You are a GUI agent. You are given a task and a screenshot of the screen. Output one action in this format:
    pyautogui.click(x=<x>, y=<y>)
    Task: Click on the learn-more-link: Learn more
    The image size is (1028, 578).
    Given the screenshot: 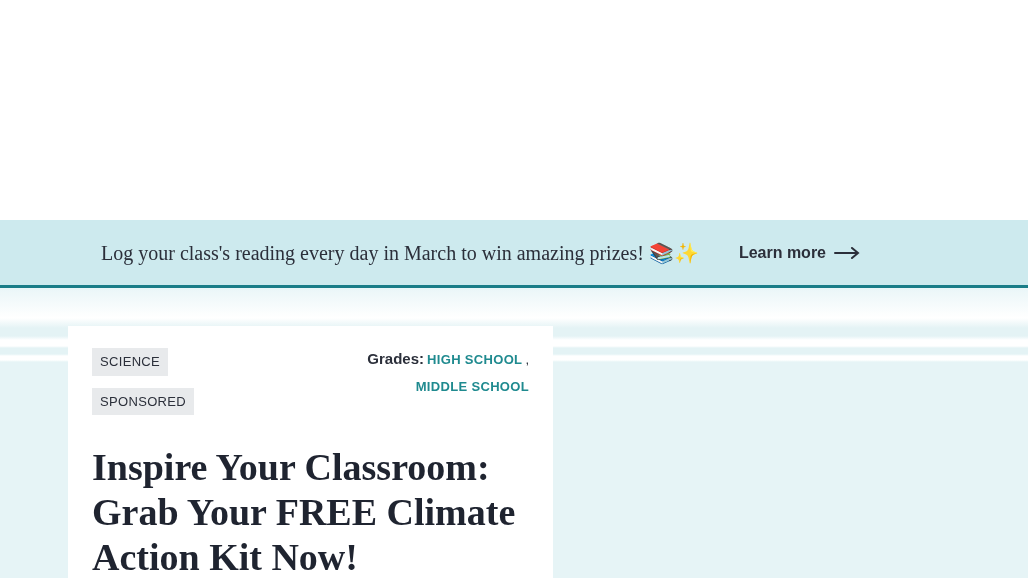 What is the action you would take?
    pyautogui.click(x=799, y=252)
    